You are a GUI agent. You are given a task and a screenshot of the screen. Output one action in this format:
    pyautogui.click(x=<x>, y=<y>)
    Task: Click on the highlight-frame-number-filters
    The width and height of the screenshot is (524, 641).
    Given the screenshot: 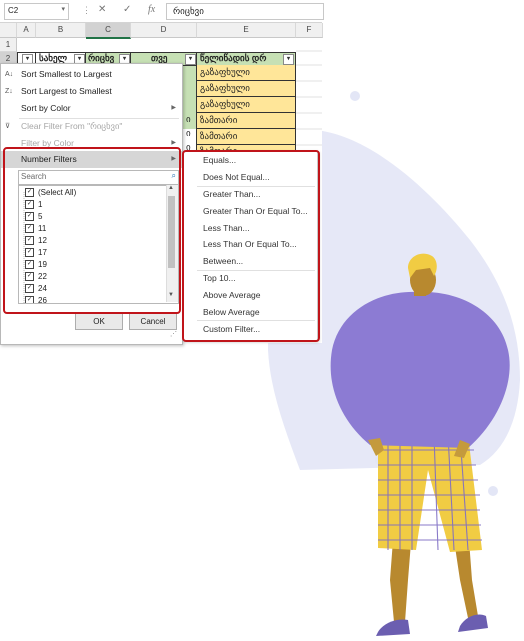 What is the action you would take?
    pyautogui.click(x=92, y=230)
    